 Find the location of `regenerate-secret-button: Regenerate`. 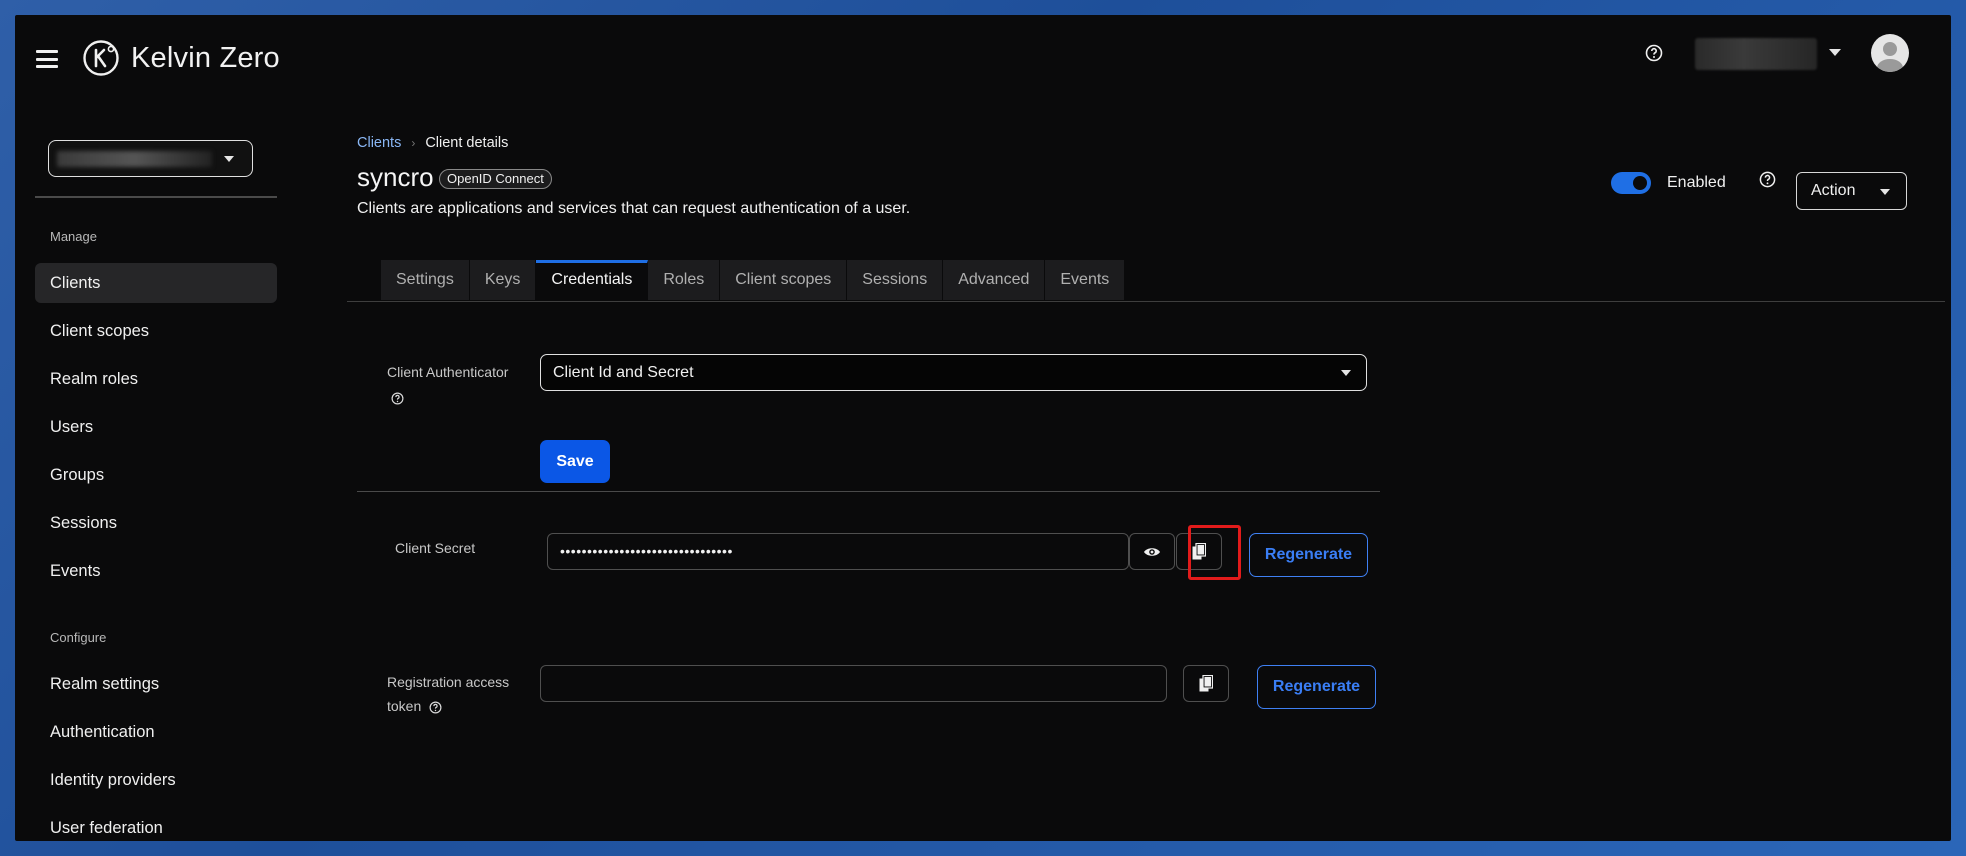

regenerate-secret-button: Regenerate is located at coordinates (1308, 555).